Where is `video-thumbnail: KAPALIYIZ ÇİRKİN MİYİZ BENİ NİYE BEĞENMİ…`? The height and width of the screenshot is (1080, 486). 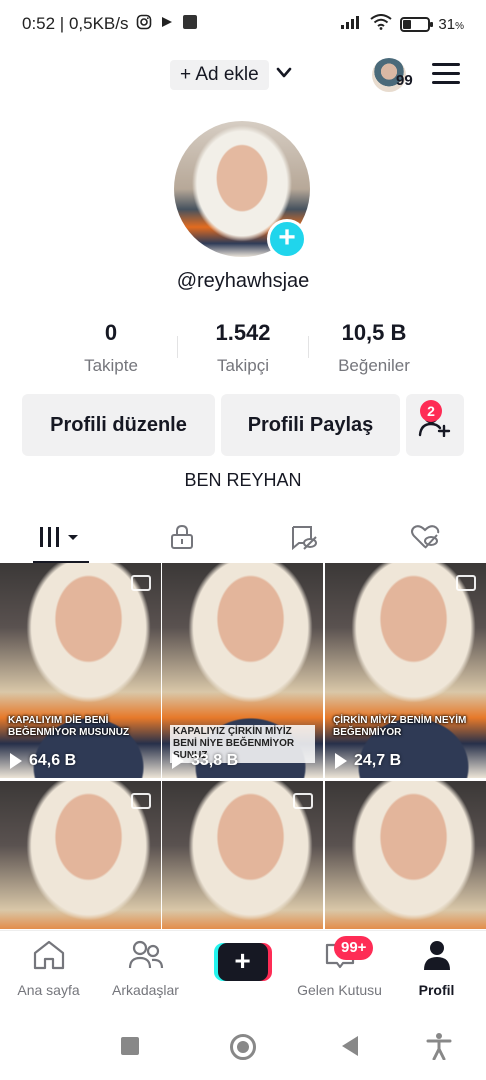 video-thumbnail: KAPALIYIZ ÇİRKİN MİYİZ BENİ NİYE BEĞENMİ… is located at coordinates (242, 670).